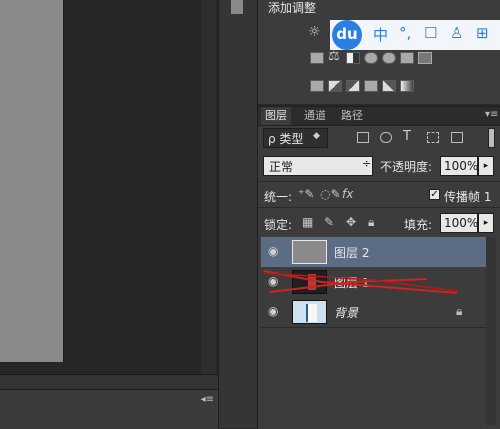  I want to click on invert-icon, so click(317, 86).